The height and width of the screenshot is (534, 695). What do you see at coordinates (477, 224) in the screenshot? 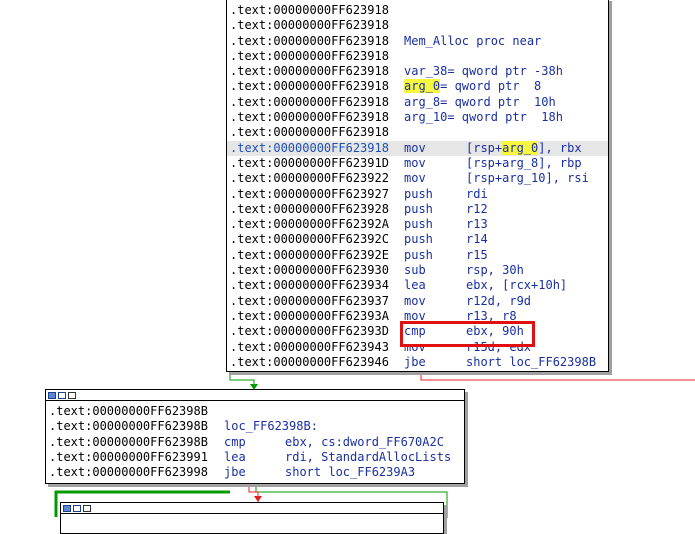
I see `operand: r13` at bounding box center [477, 224].